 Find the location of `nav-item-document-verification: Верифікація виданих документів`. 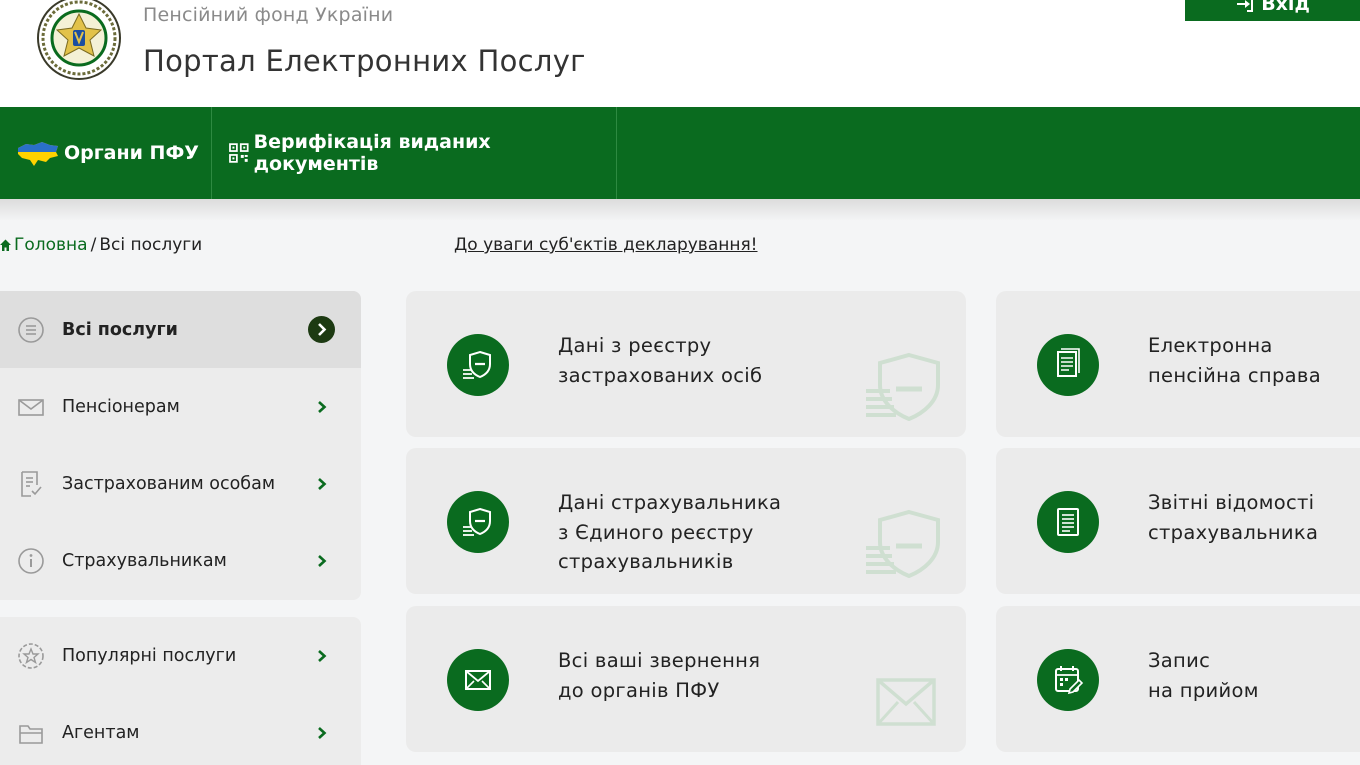

nav-item-document-verification: Верифікація виданих документів is located at coordinates (414, 153).